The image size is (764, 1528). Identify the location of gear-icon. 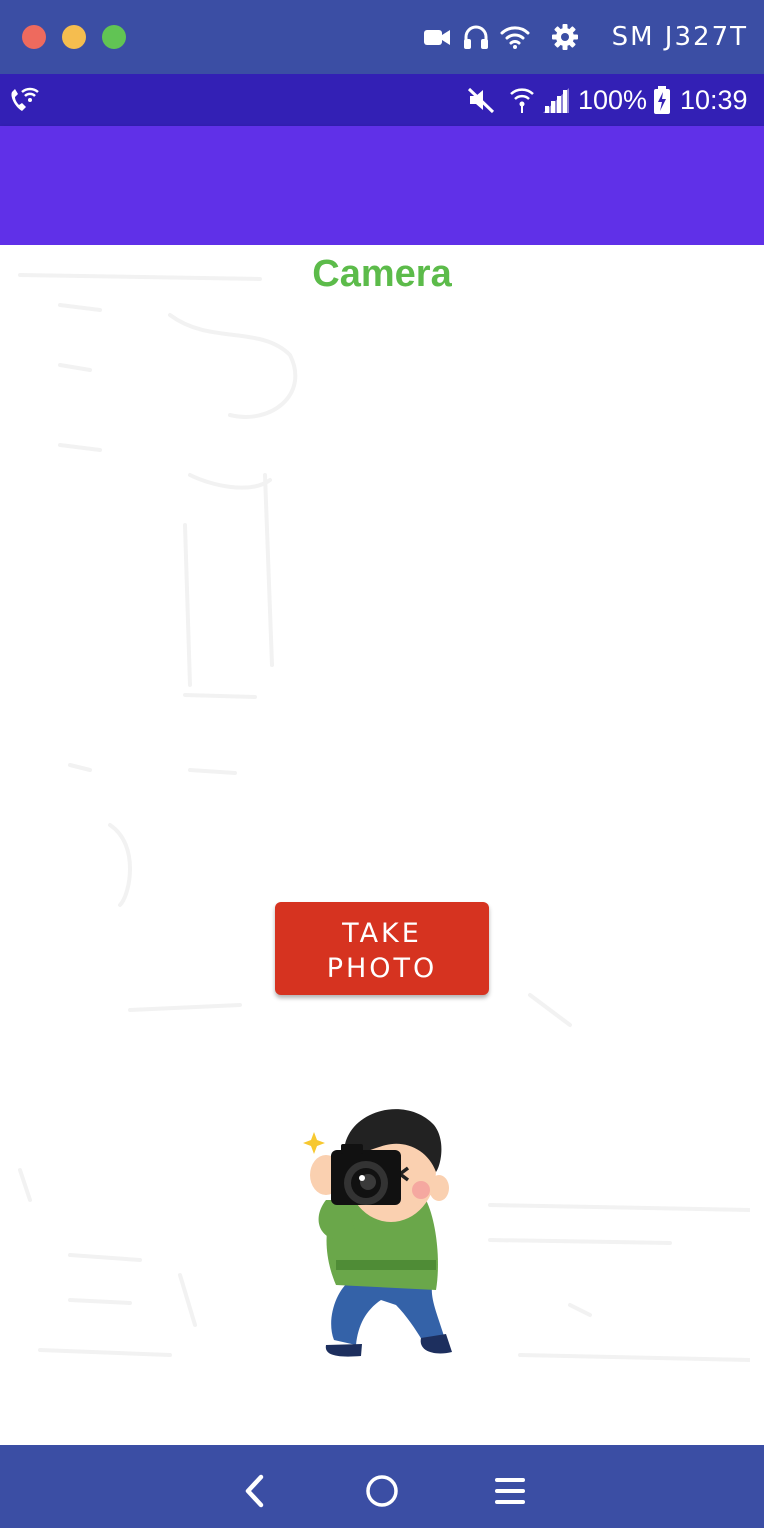
(565, 37).